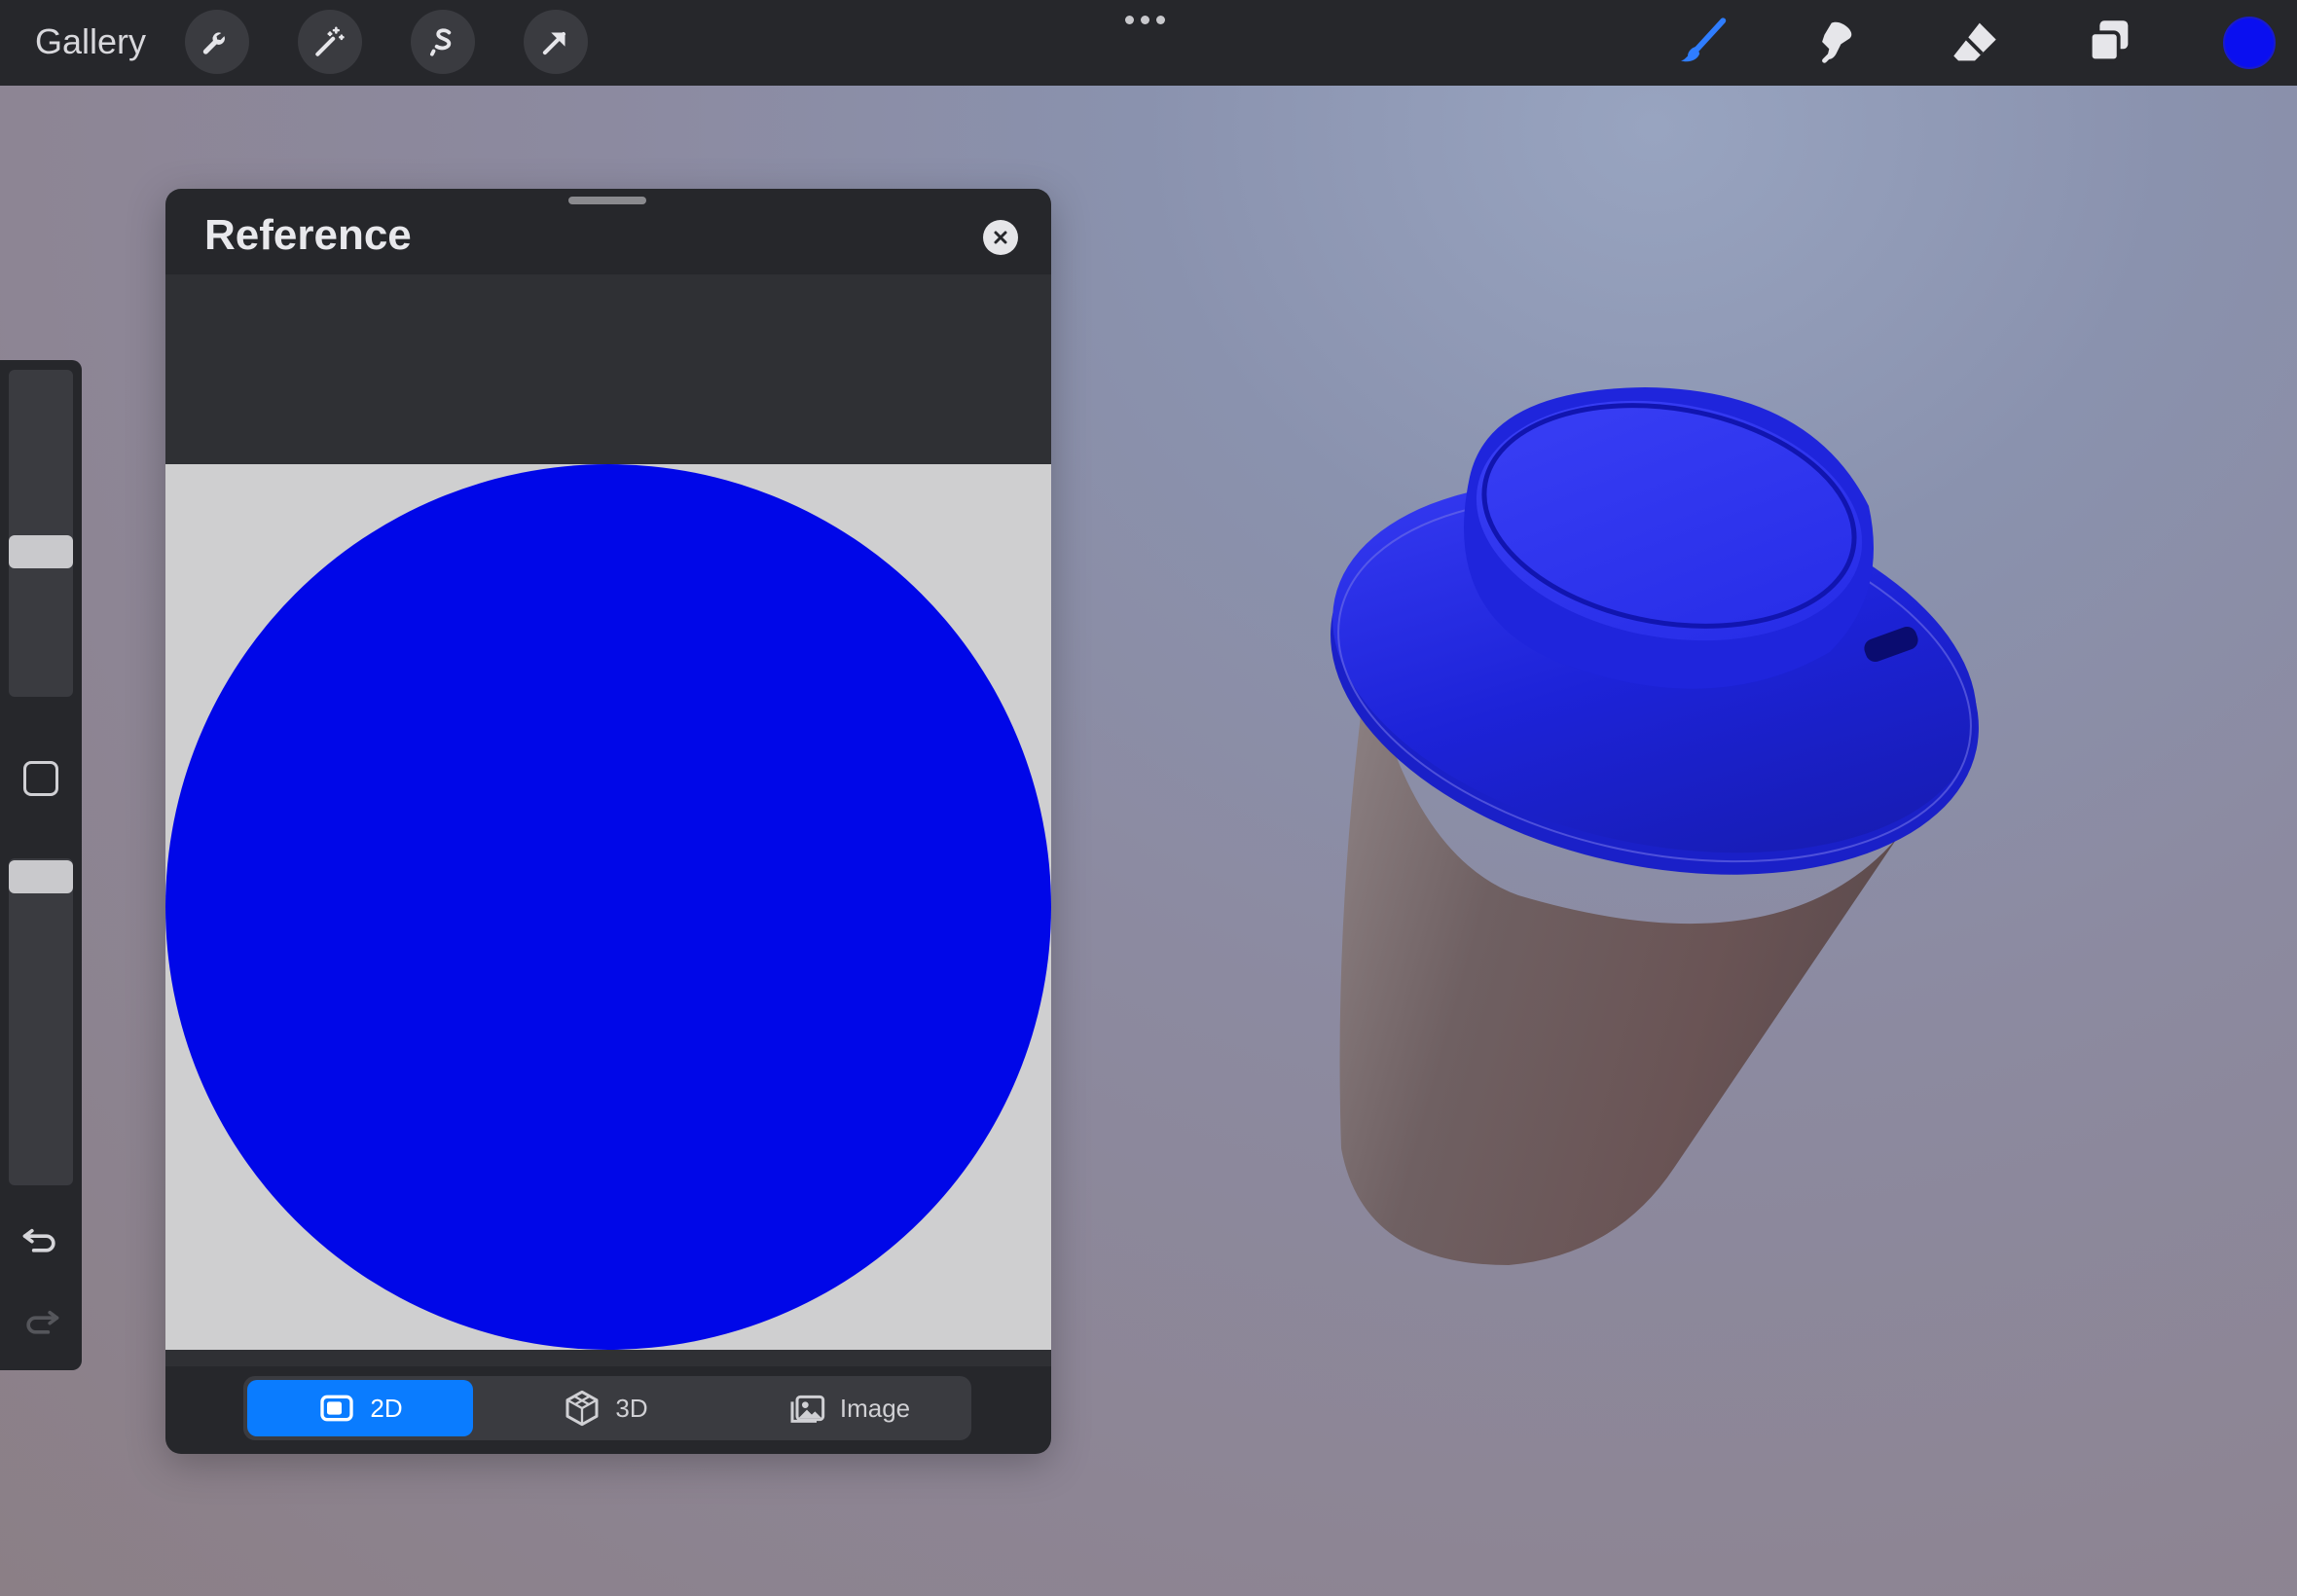 This screenshot has height=1596, width=2297. Describe the element at coordinates (556, 42) in the screenshot. I see `transform-arrow-icon` at that location.